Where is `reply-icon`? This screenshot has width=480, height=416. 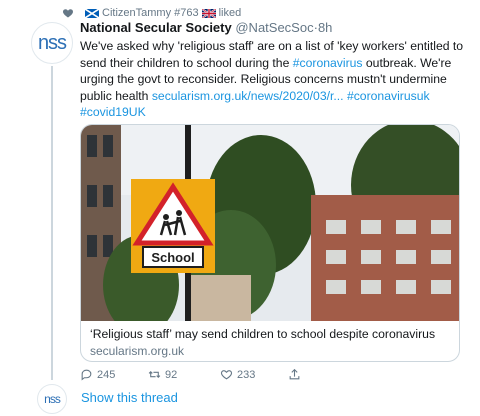
reply-icon is located at coordinates (86, 375).